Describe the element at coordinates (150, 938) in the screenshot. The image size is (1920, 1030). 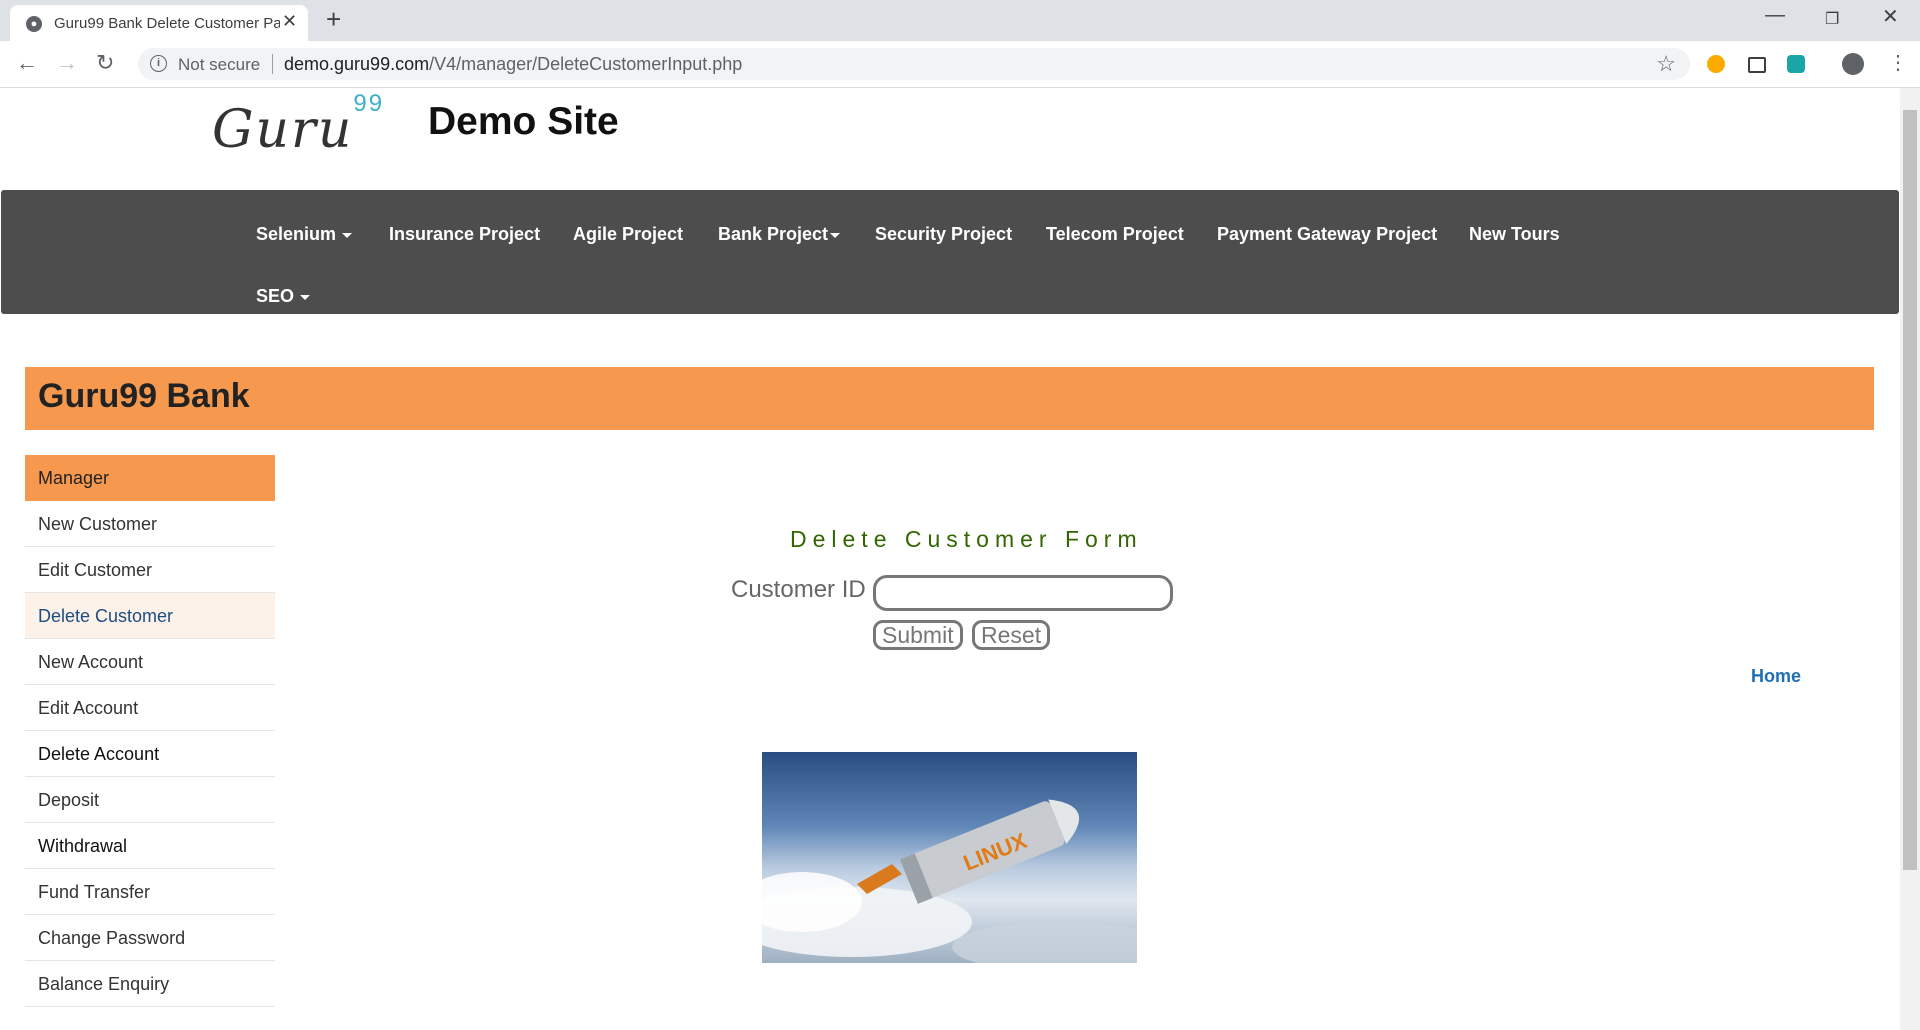
I see `sidebar-item-change-password: Change Password` at that location.